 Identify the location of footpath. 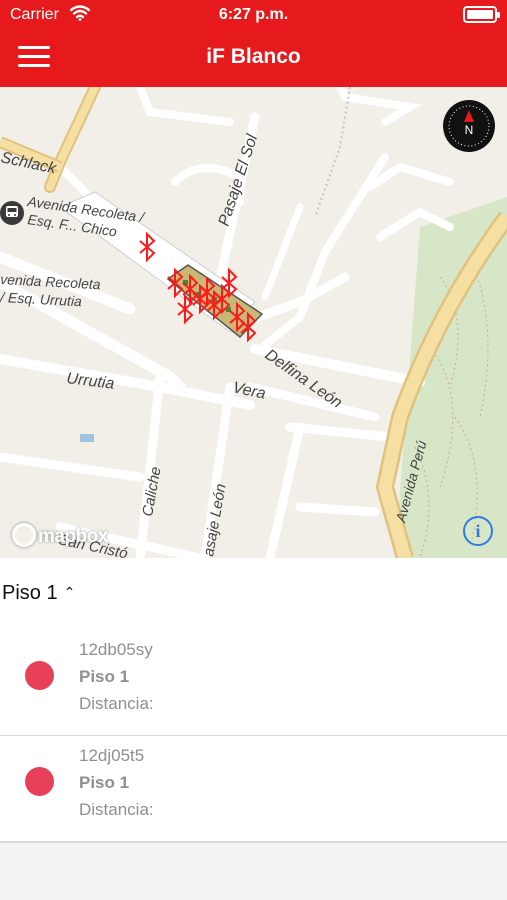
(332, 152).